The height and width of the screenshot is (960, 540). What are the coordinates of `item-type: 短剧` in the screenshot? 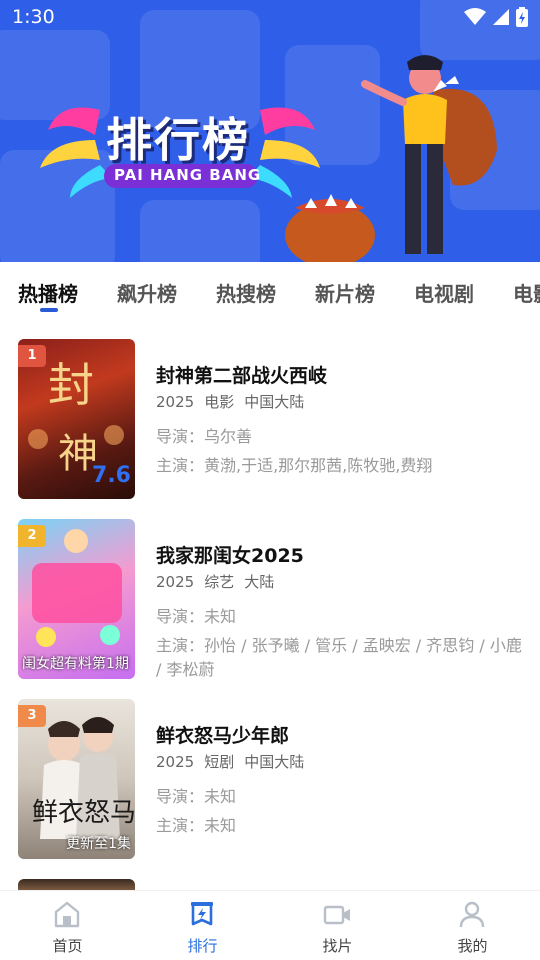 It's located at (219, 762).